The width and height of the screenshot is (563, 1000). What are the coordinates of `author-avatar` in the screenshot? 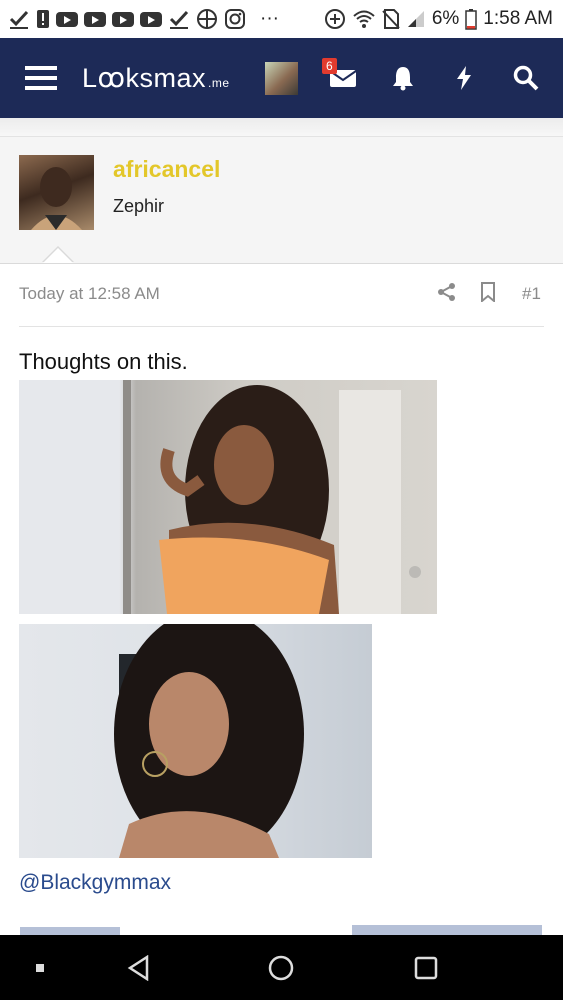 It's located at (56, 192).